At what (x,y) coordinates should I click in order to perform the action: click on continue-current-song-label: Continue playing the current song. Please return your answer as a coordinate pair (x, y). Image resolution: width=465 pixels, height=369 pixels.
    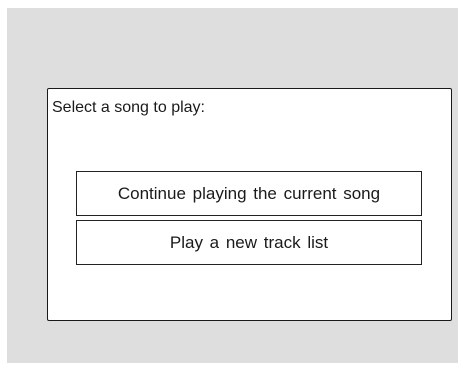
    Looking at the image, I should click on (249, 193).